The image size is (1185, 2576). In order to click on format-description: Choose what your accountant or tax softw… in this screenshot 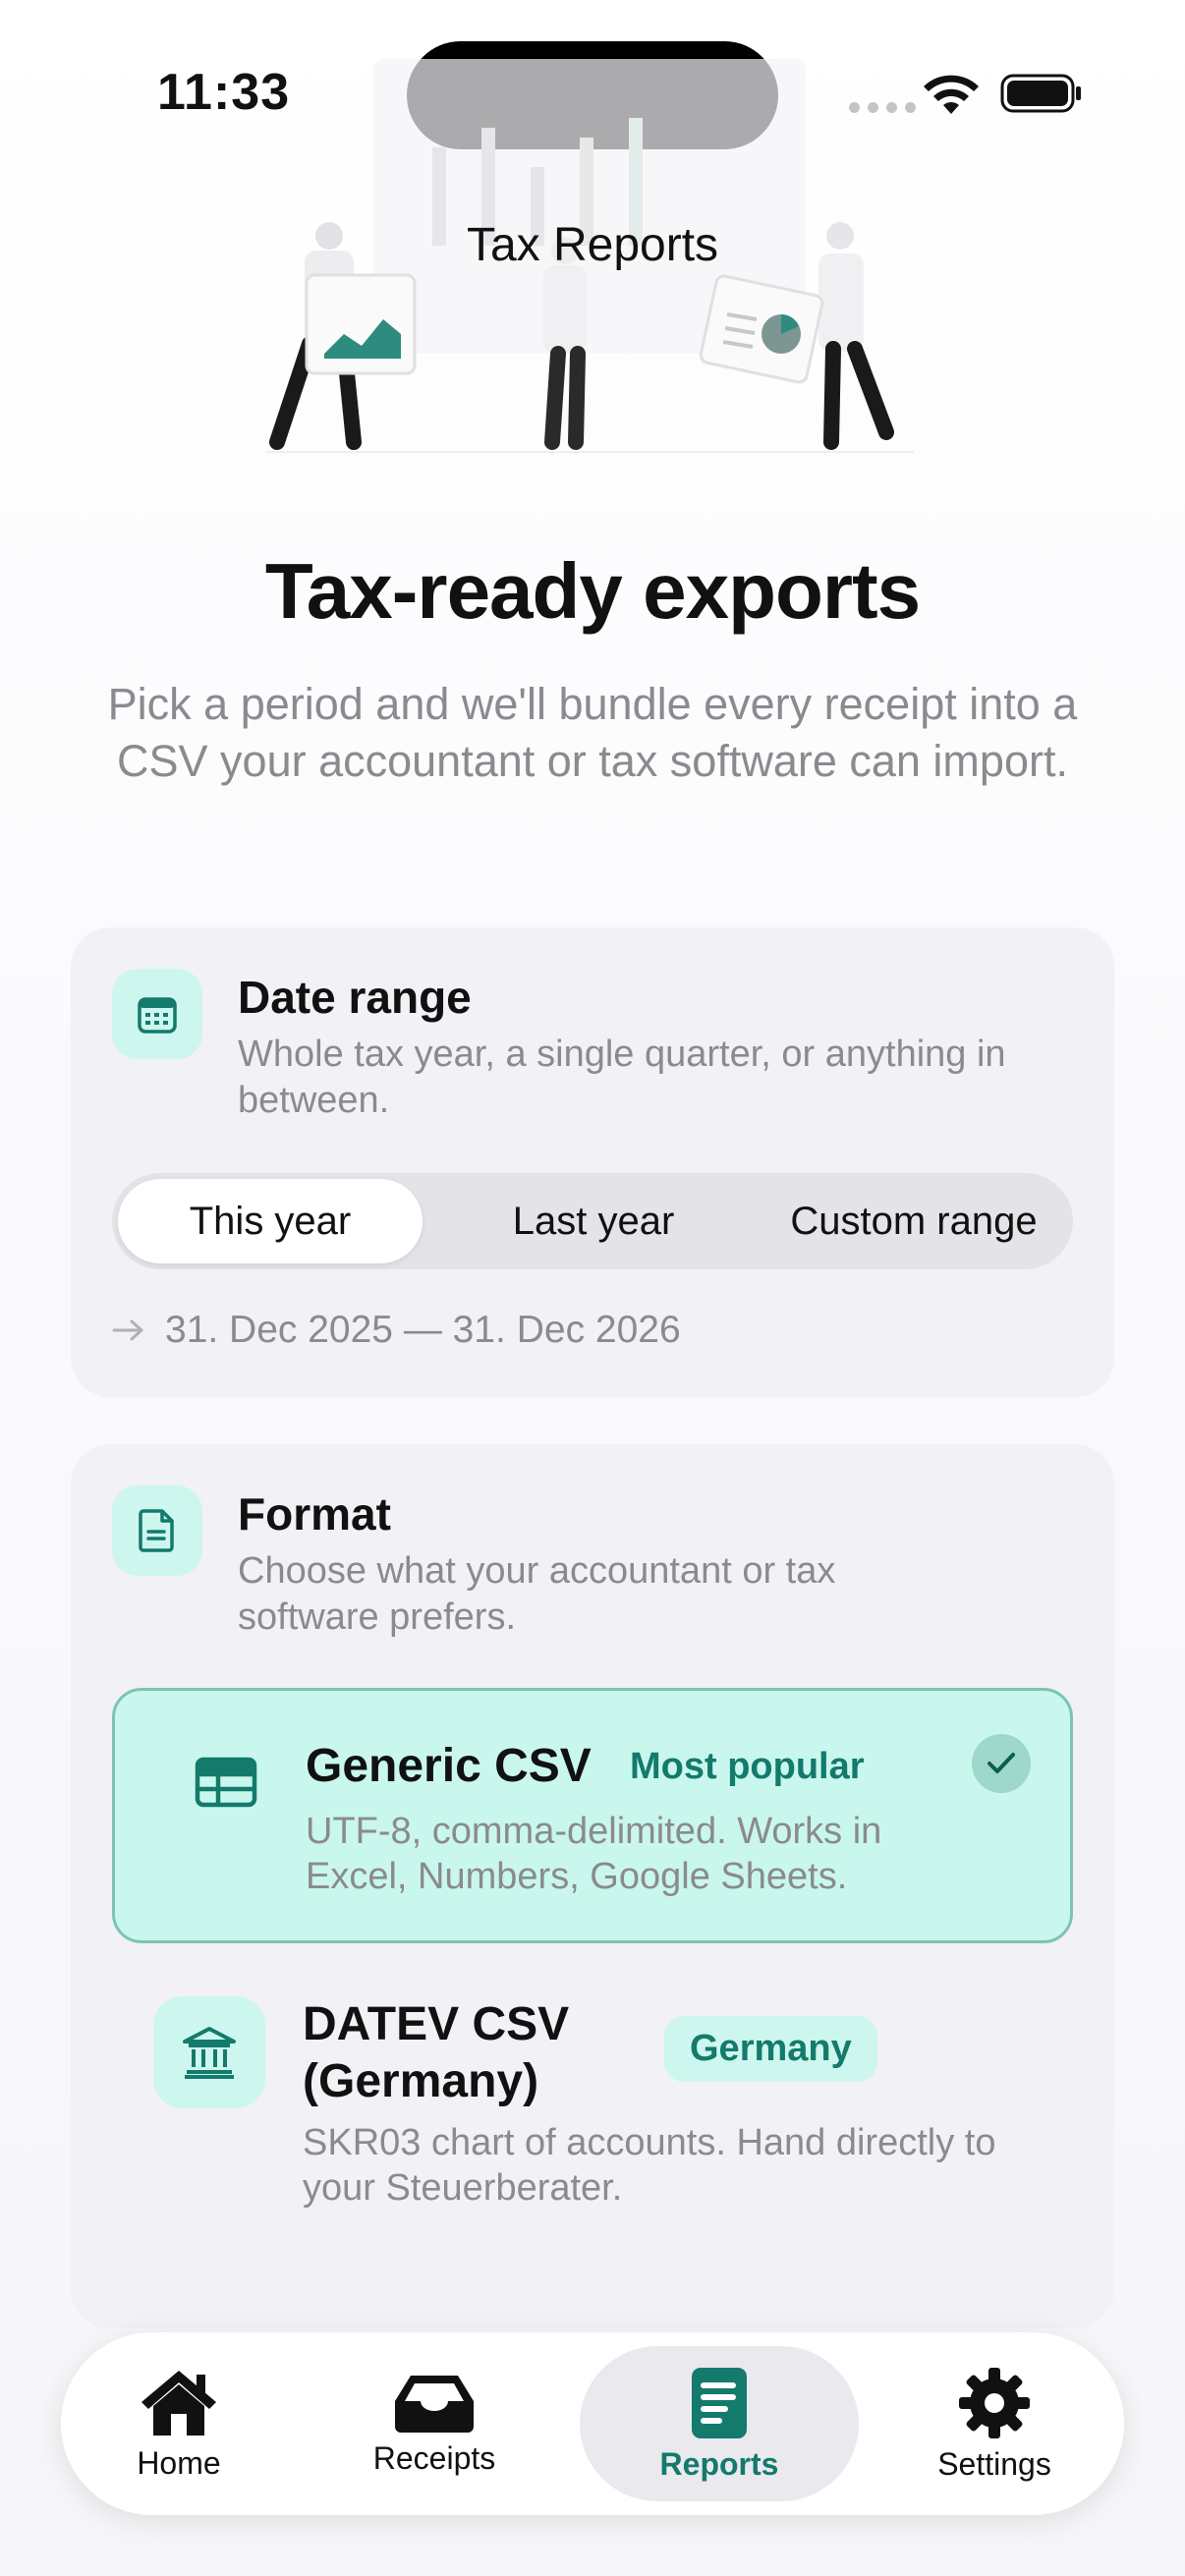, I will do `click(537, 1594)`.